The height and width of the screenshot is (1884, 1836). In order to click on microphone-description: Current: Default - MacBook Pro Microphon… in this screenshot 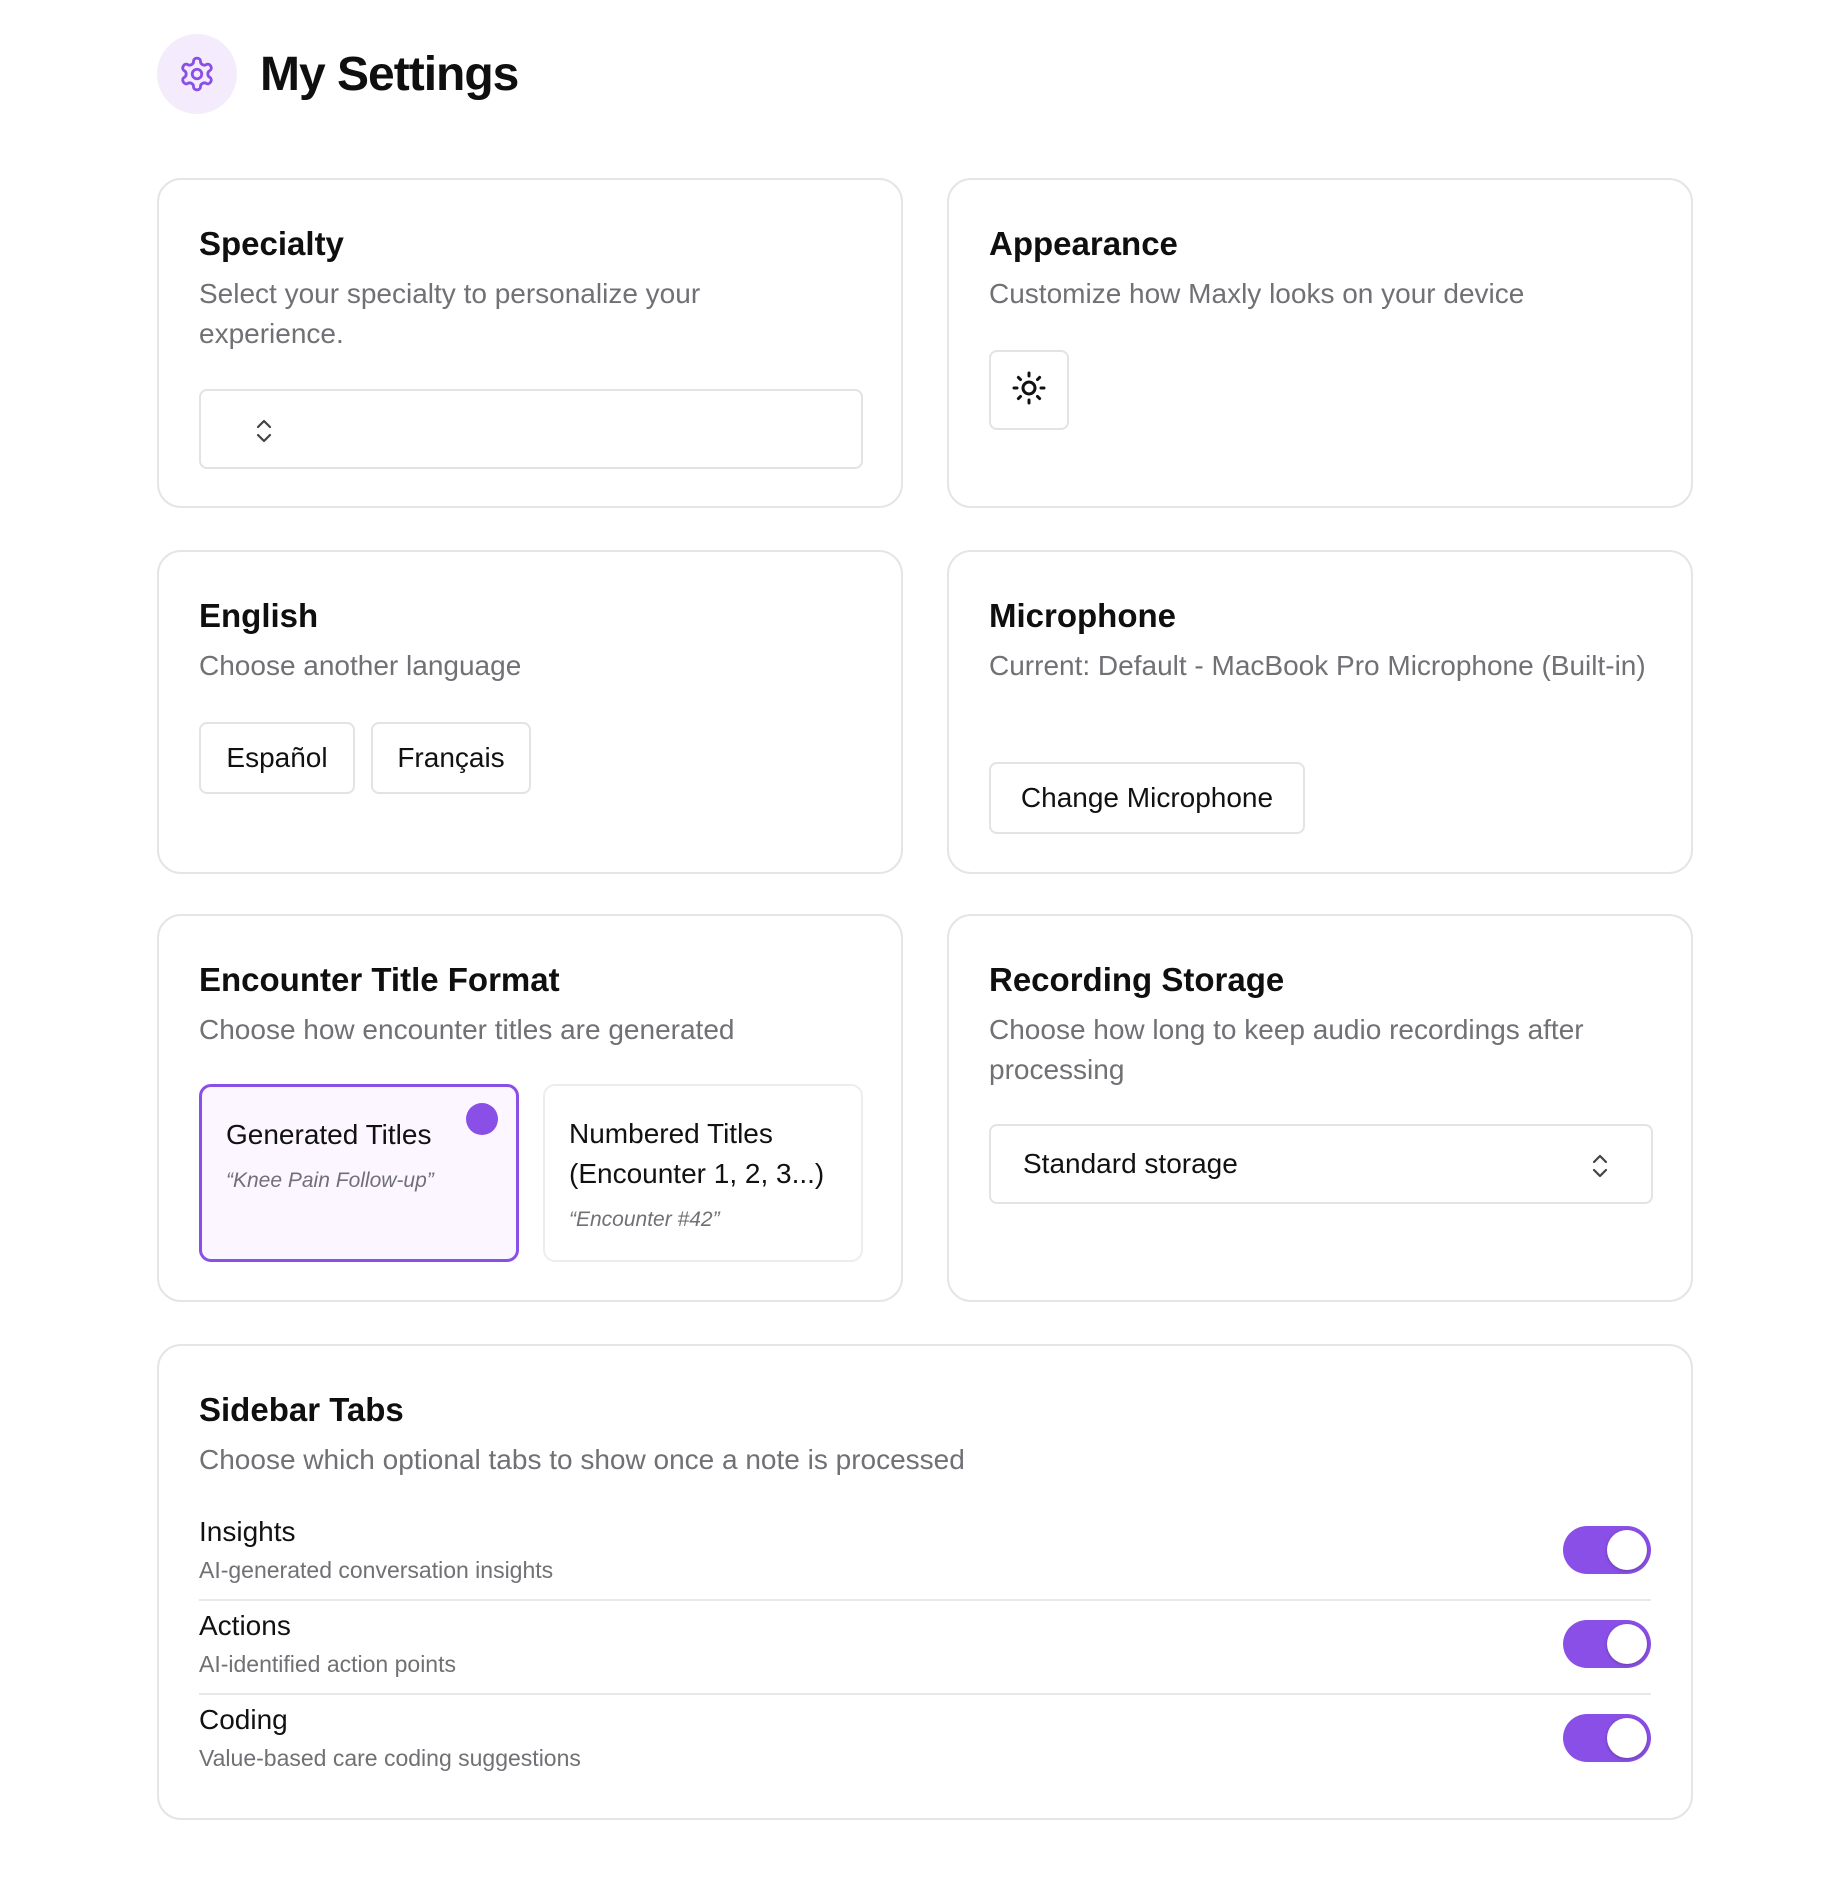, I will do `click(1317, 665)`.